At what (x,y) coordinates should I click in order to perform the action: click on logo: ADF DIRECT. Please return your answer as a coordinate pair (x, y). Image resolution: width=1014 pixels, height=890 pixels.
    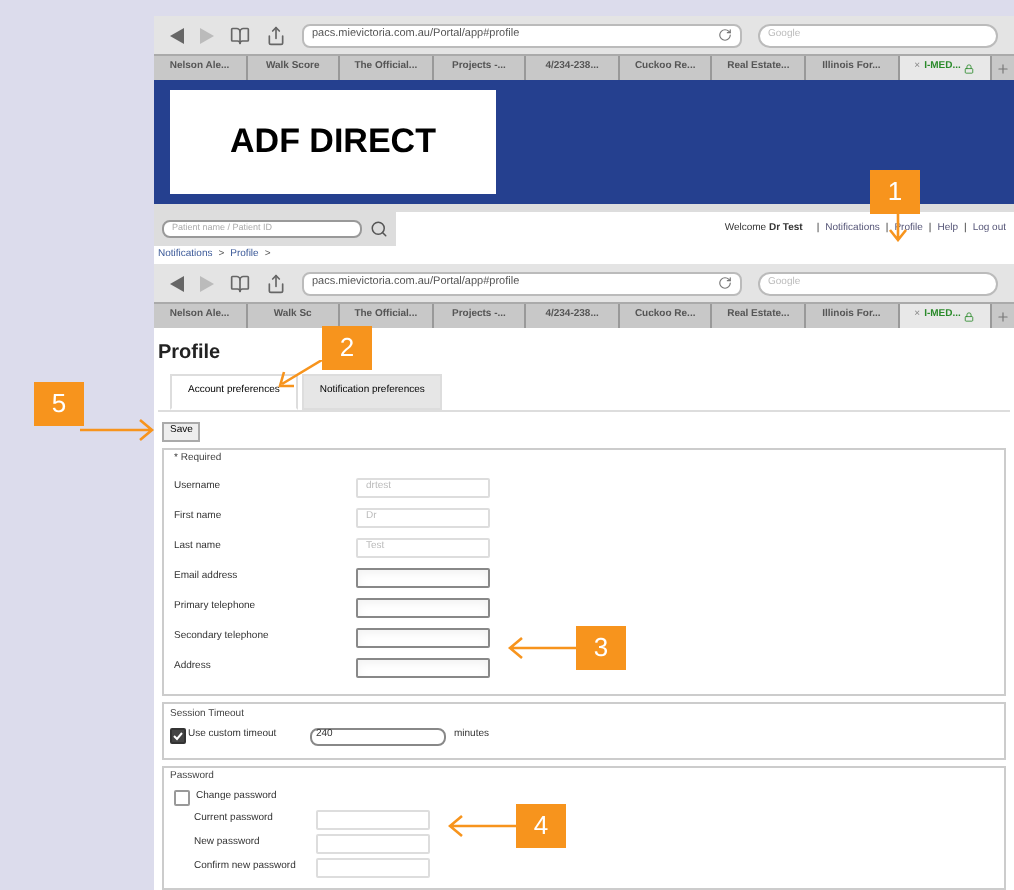
    Looking at the image, I should click on (333, 141).